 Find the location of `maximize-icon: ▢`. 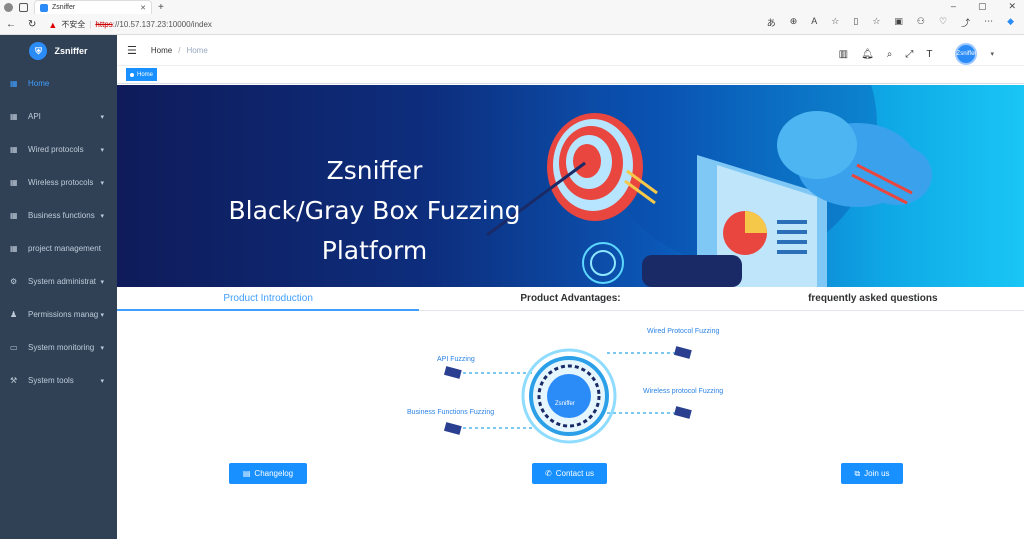

maximize-icon: ▢ is located at coordinates (982, 6).